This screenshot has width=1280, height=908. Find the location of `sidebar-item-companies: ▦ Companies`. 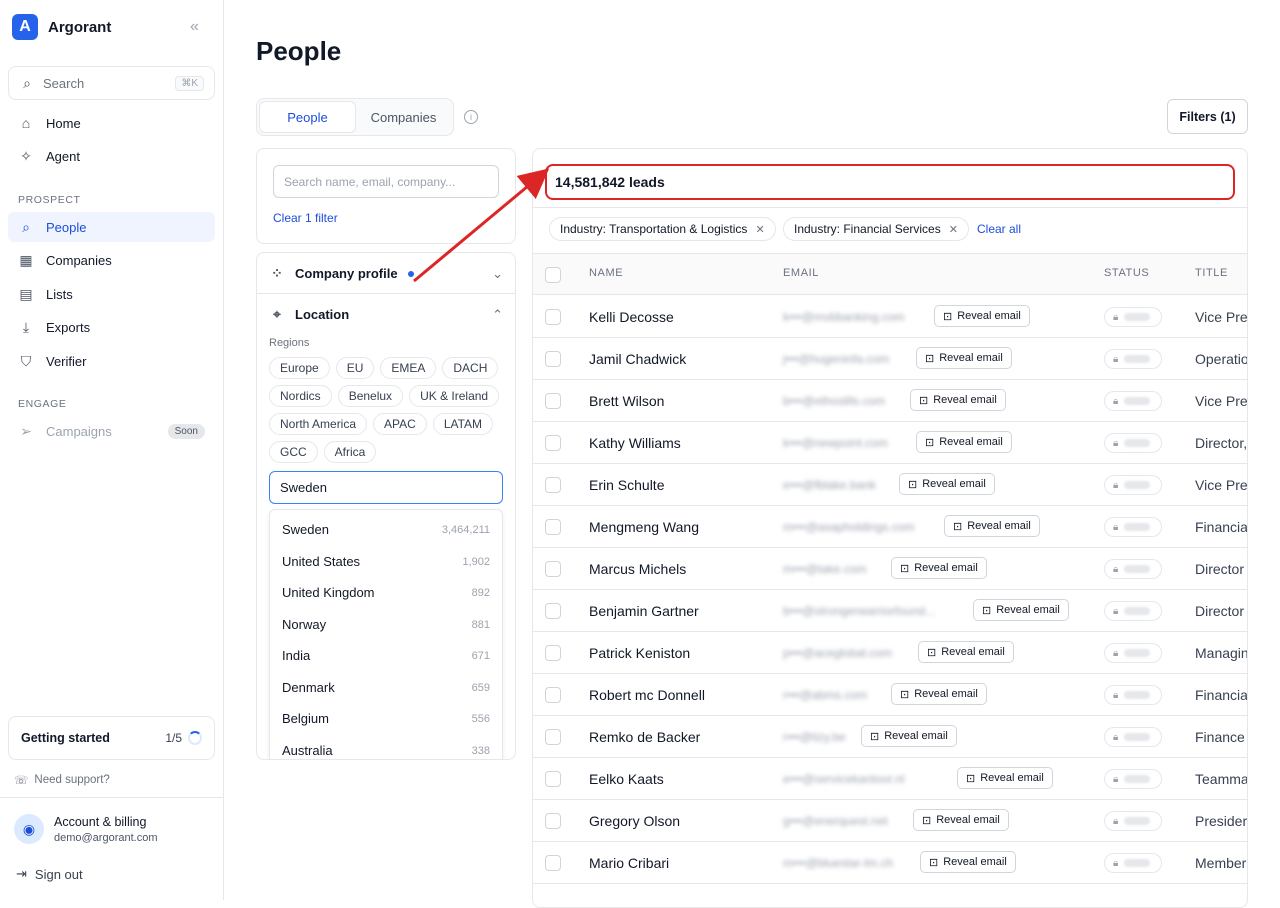

sidebar-item-companies: ▦ Companies is located at coordinates (111, 260).